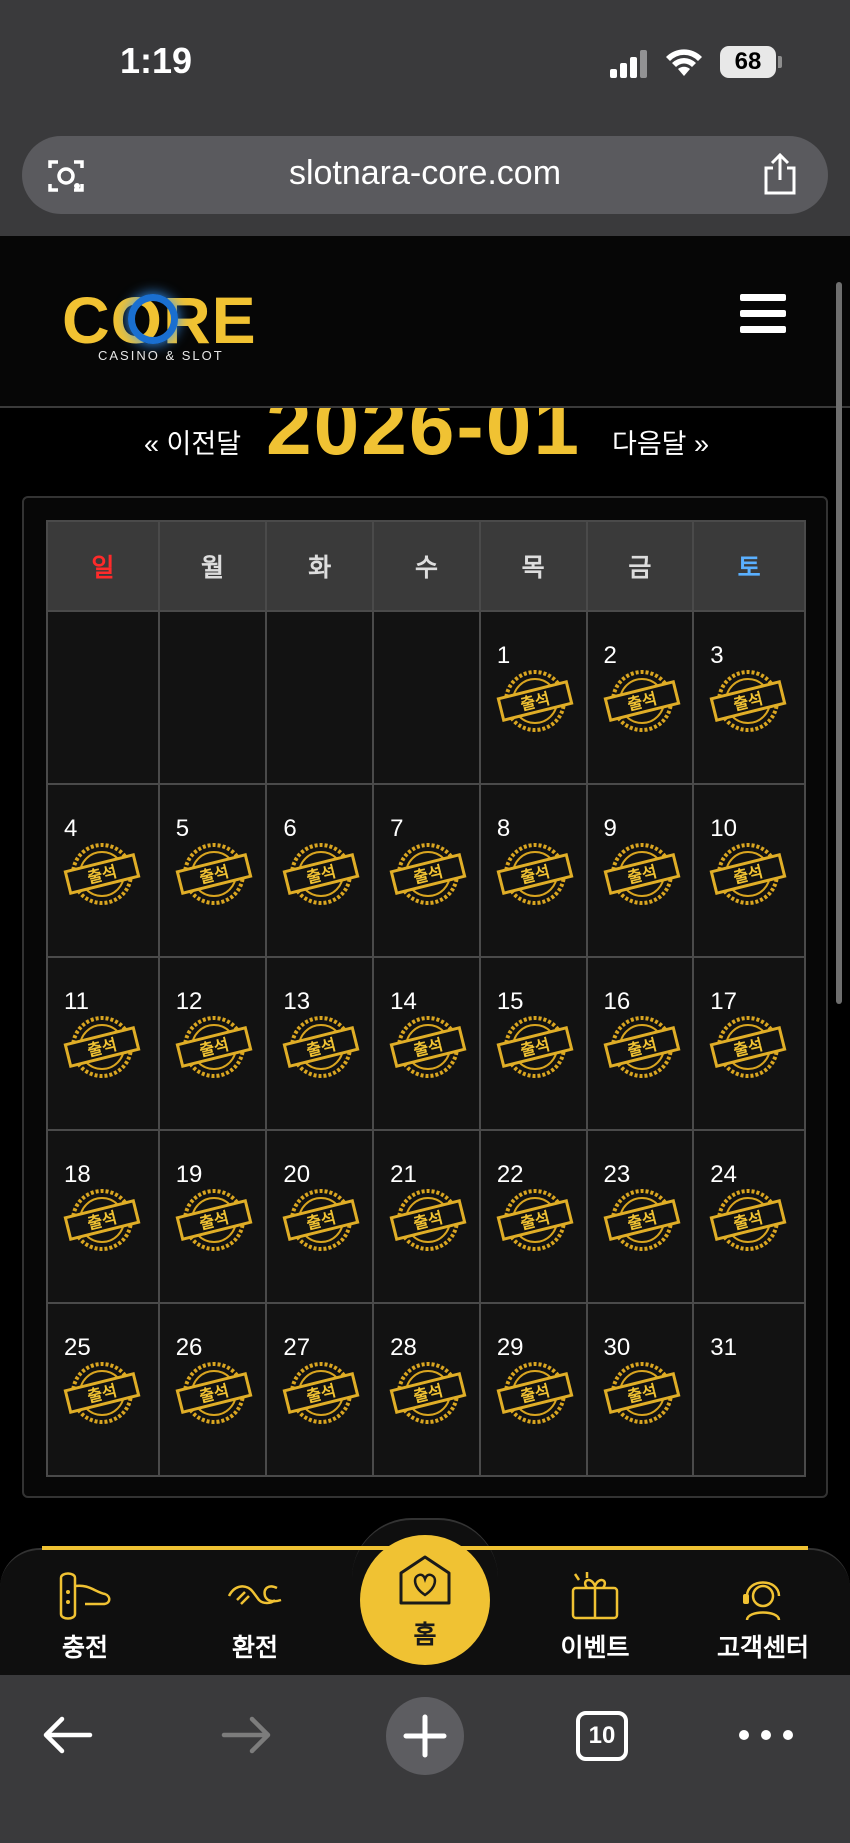 The height and width of the screenshot is (1843, 850). What do you see at coordinates (403, 1174) in the screenshot?
I see `day-number: 21` at bounding box center [403, 1174].